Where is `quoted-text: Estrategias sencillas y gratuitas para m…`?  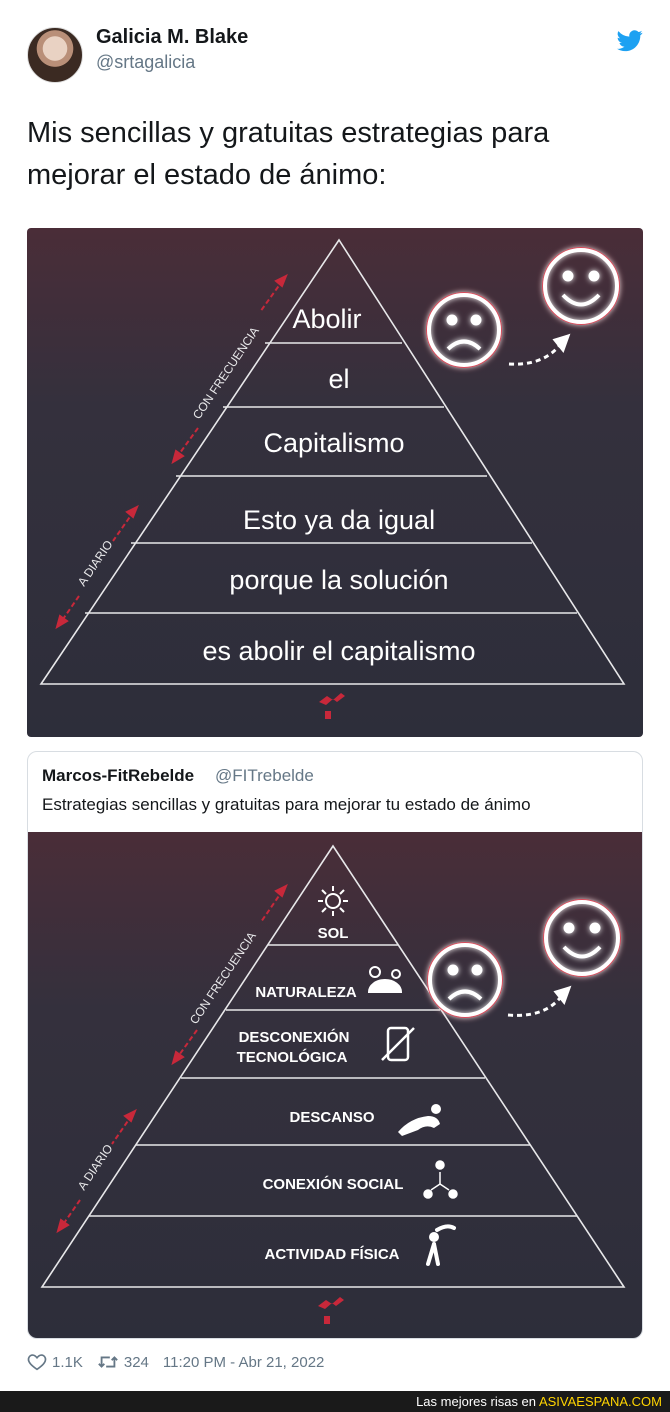 quoted-text: Estrategias sencillas y gratuitas para m… is located at coordinates (286, 804).